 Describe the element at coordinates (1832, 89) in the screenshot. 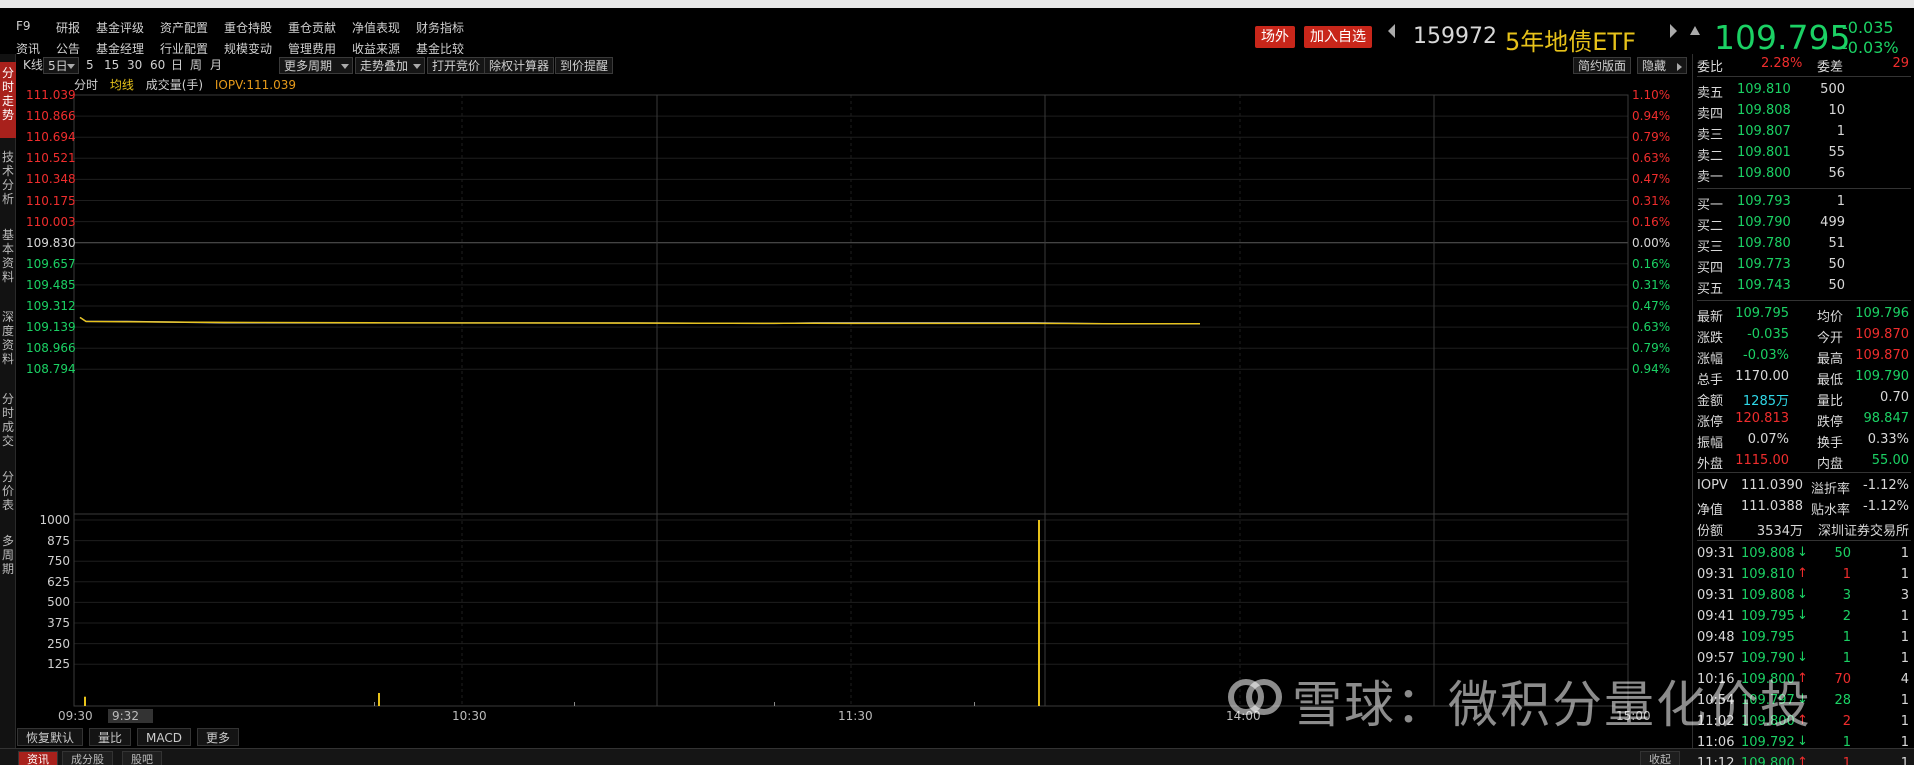

I see `sell-level-volume: 500` at that location.